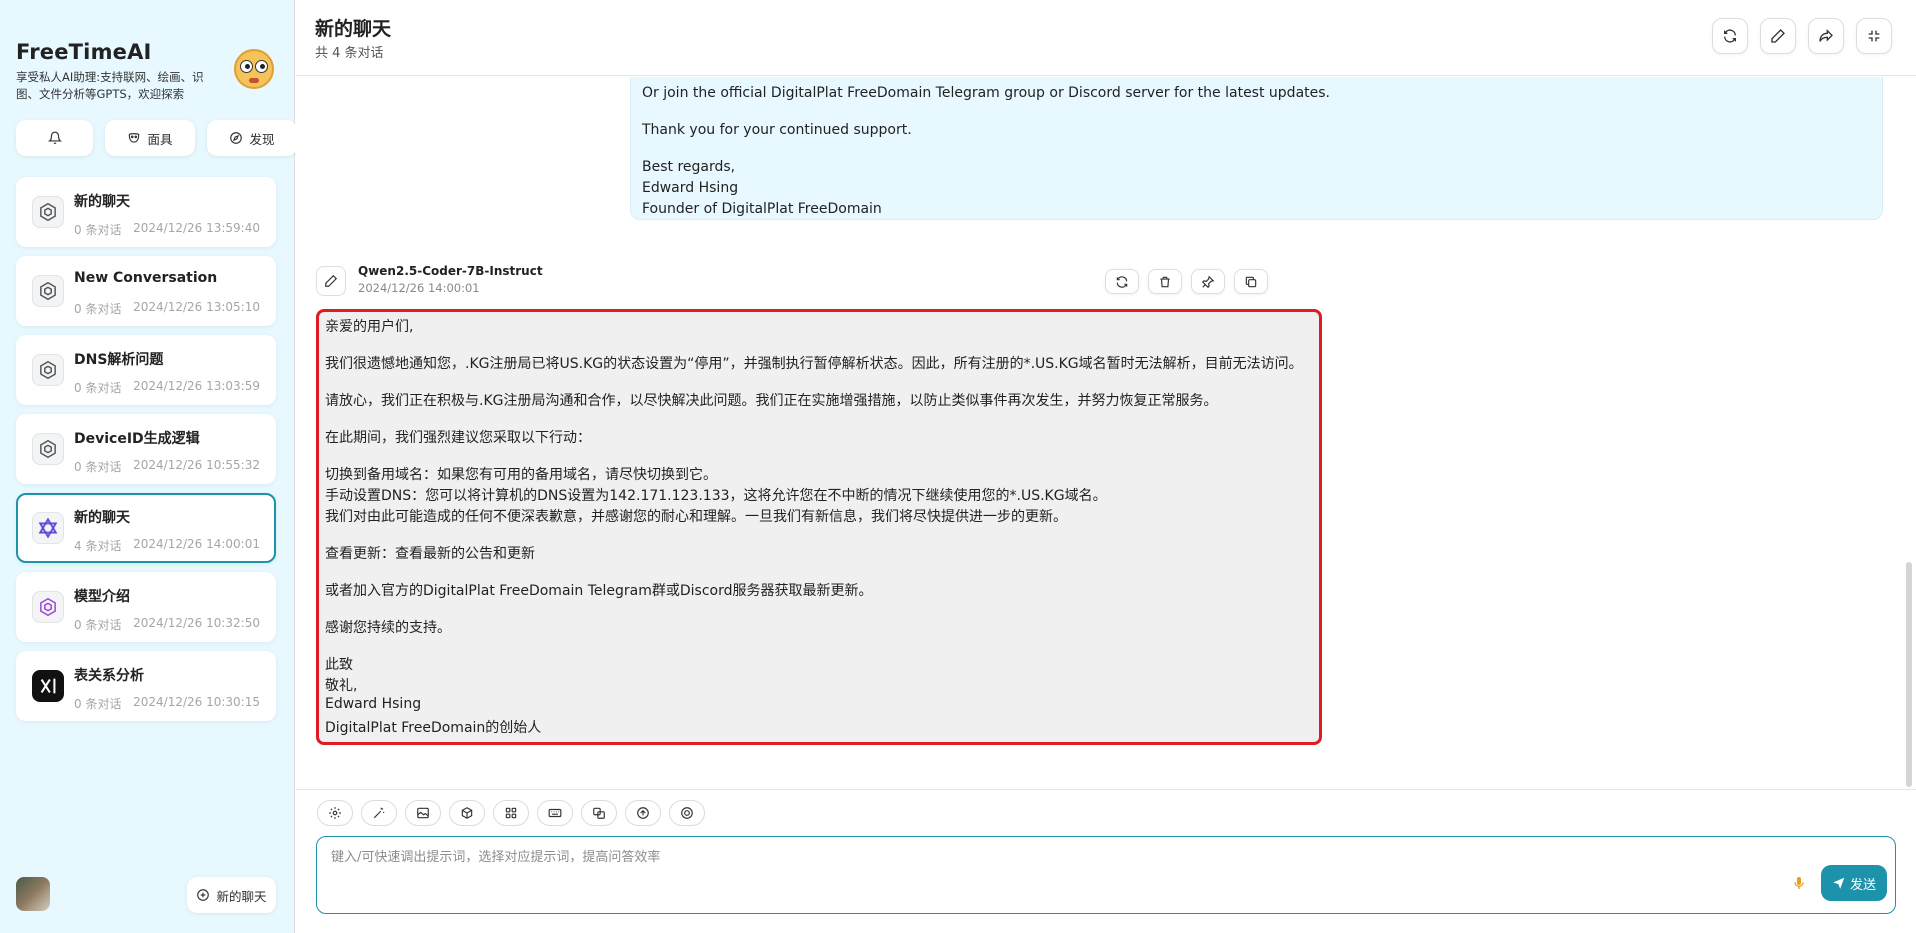 The height and width of the screenshot is (933, 1916). I want to click on edit-button, so click(1778, 36).